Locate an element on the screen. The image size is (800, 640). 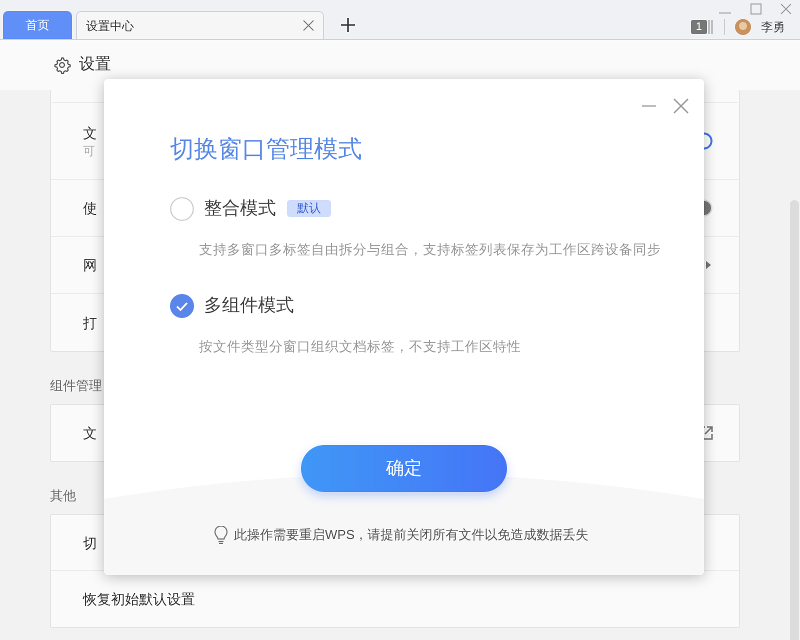
lightbulb-icon is located at coordinates (221, 535).